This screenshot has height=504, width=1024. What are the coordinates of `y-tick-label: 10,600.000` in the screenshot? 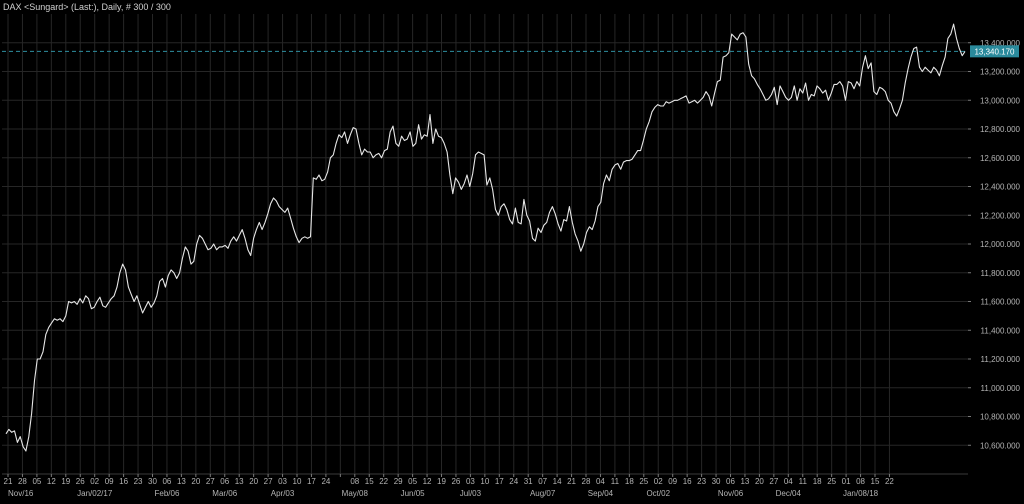 It's located at (1000, 445).